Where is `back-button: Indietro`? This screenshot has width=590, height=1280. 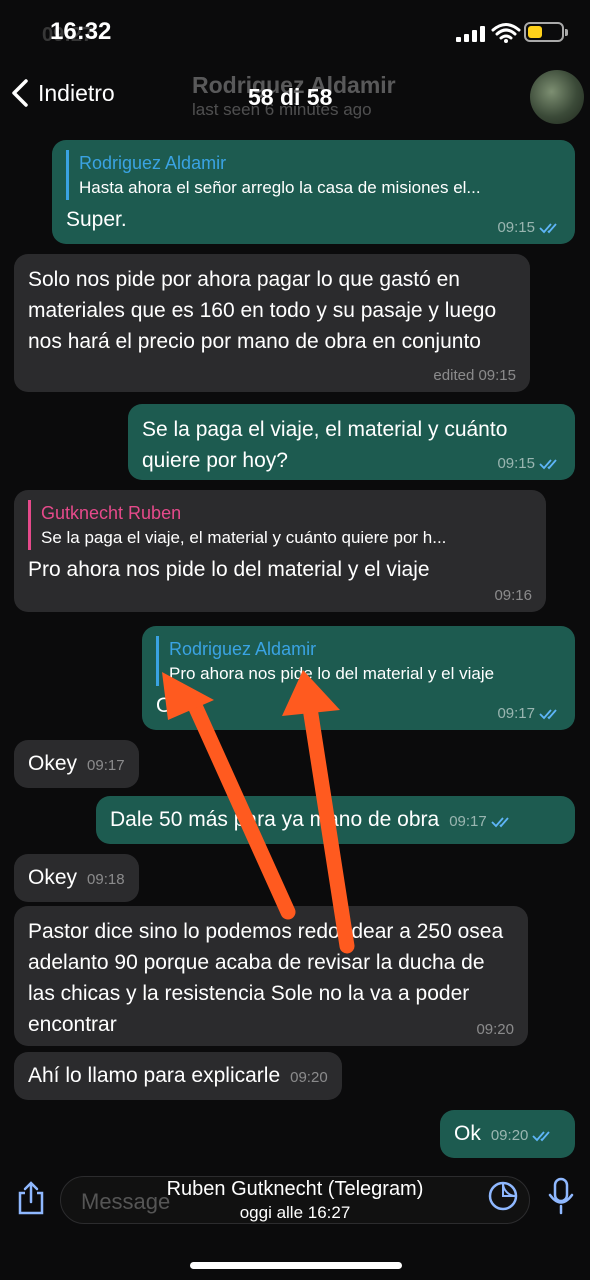
back-button: Indietro is located at coordinates (62, 93).